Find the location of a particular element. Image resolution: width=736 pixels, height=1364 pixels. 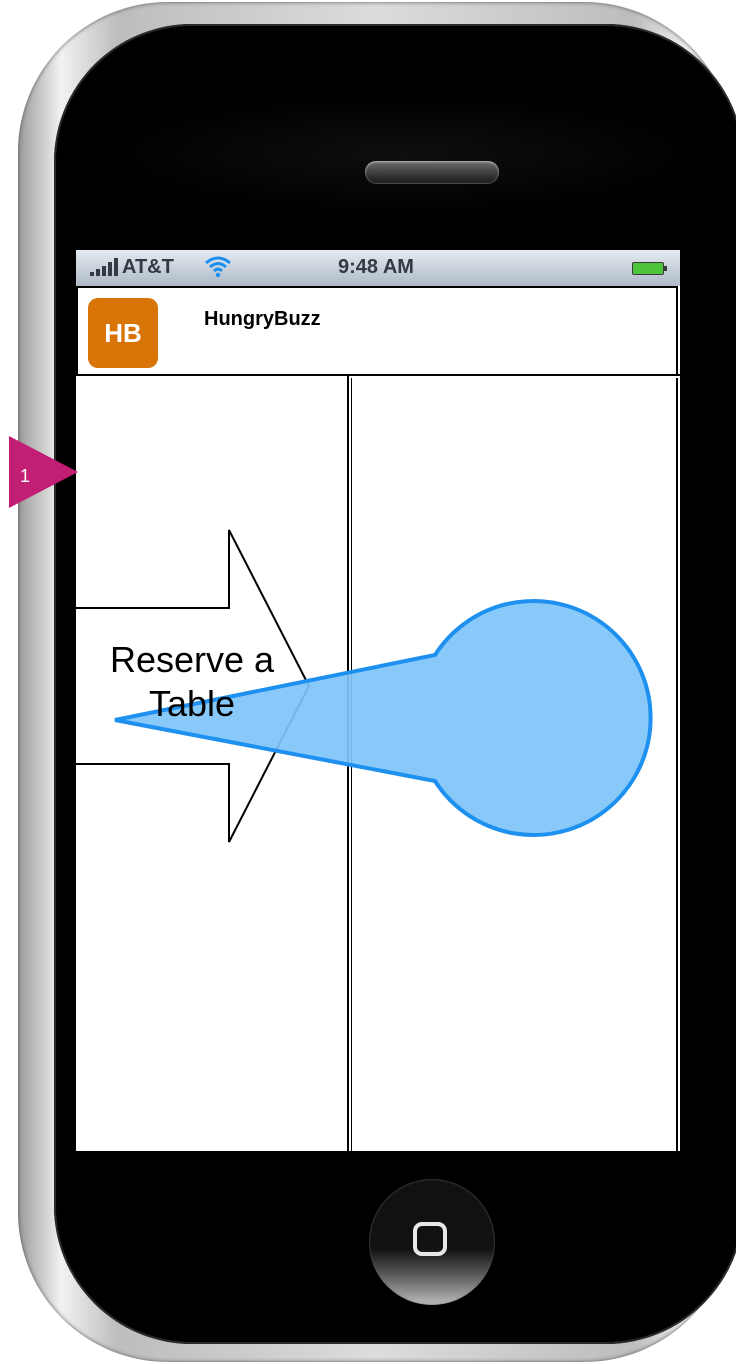

home-button is located at coordinates (432, 1242).